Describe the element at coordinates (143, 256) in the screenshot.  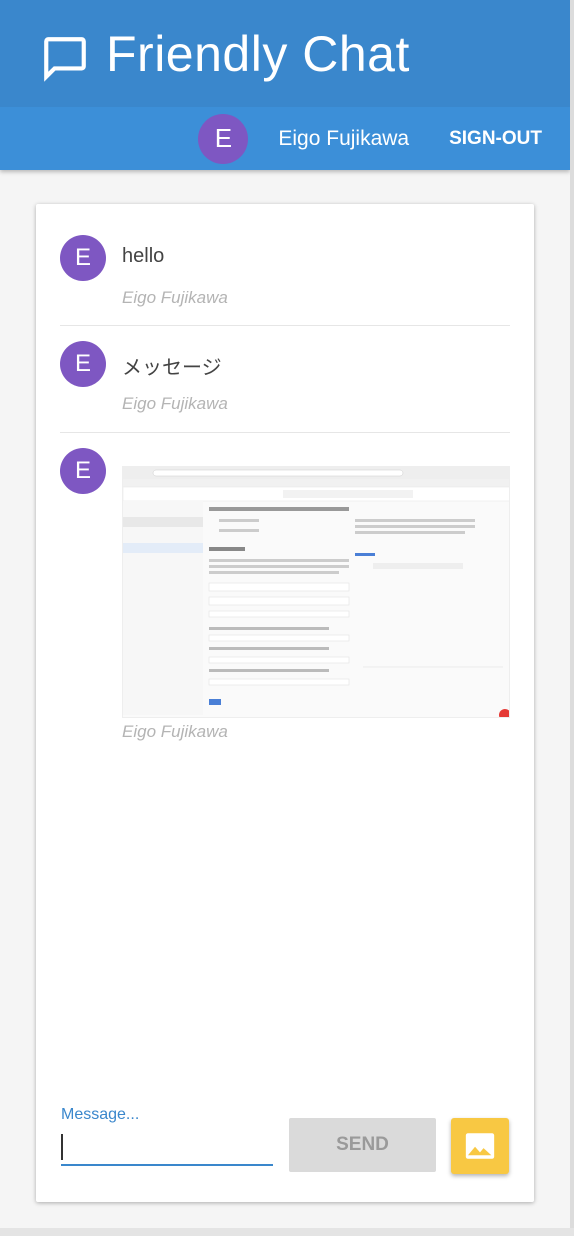
I see `message-text: hello` at that location.